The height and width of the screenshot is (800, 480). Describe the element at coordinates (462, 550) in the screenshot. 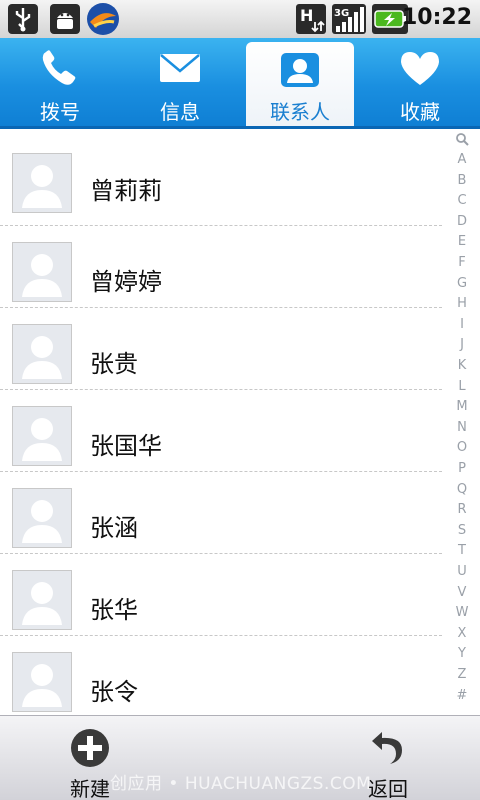

I see `index-letter: T` at that location.